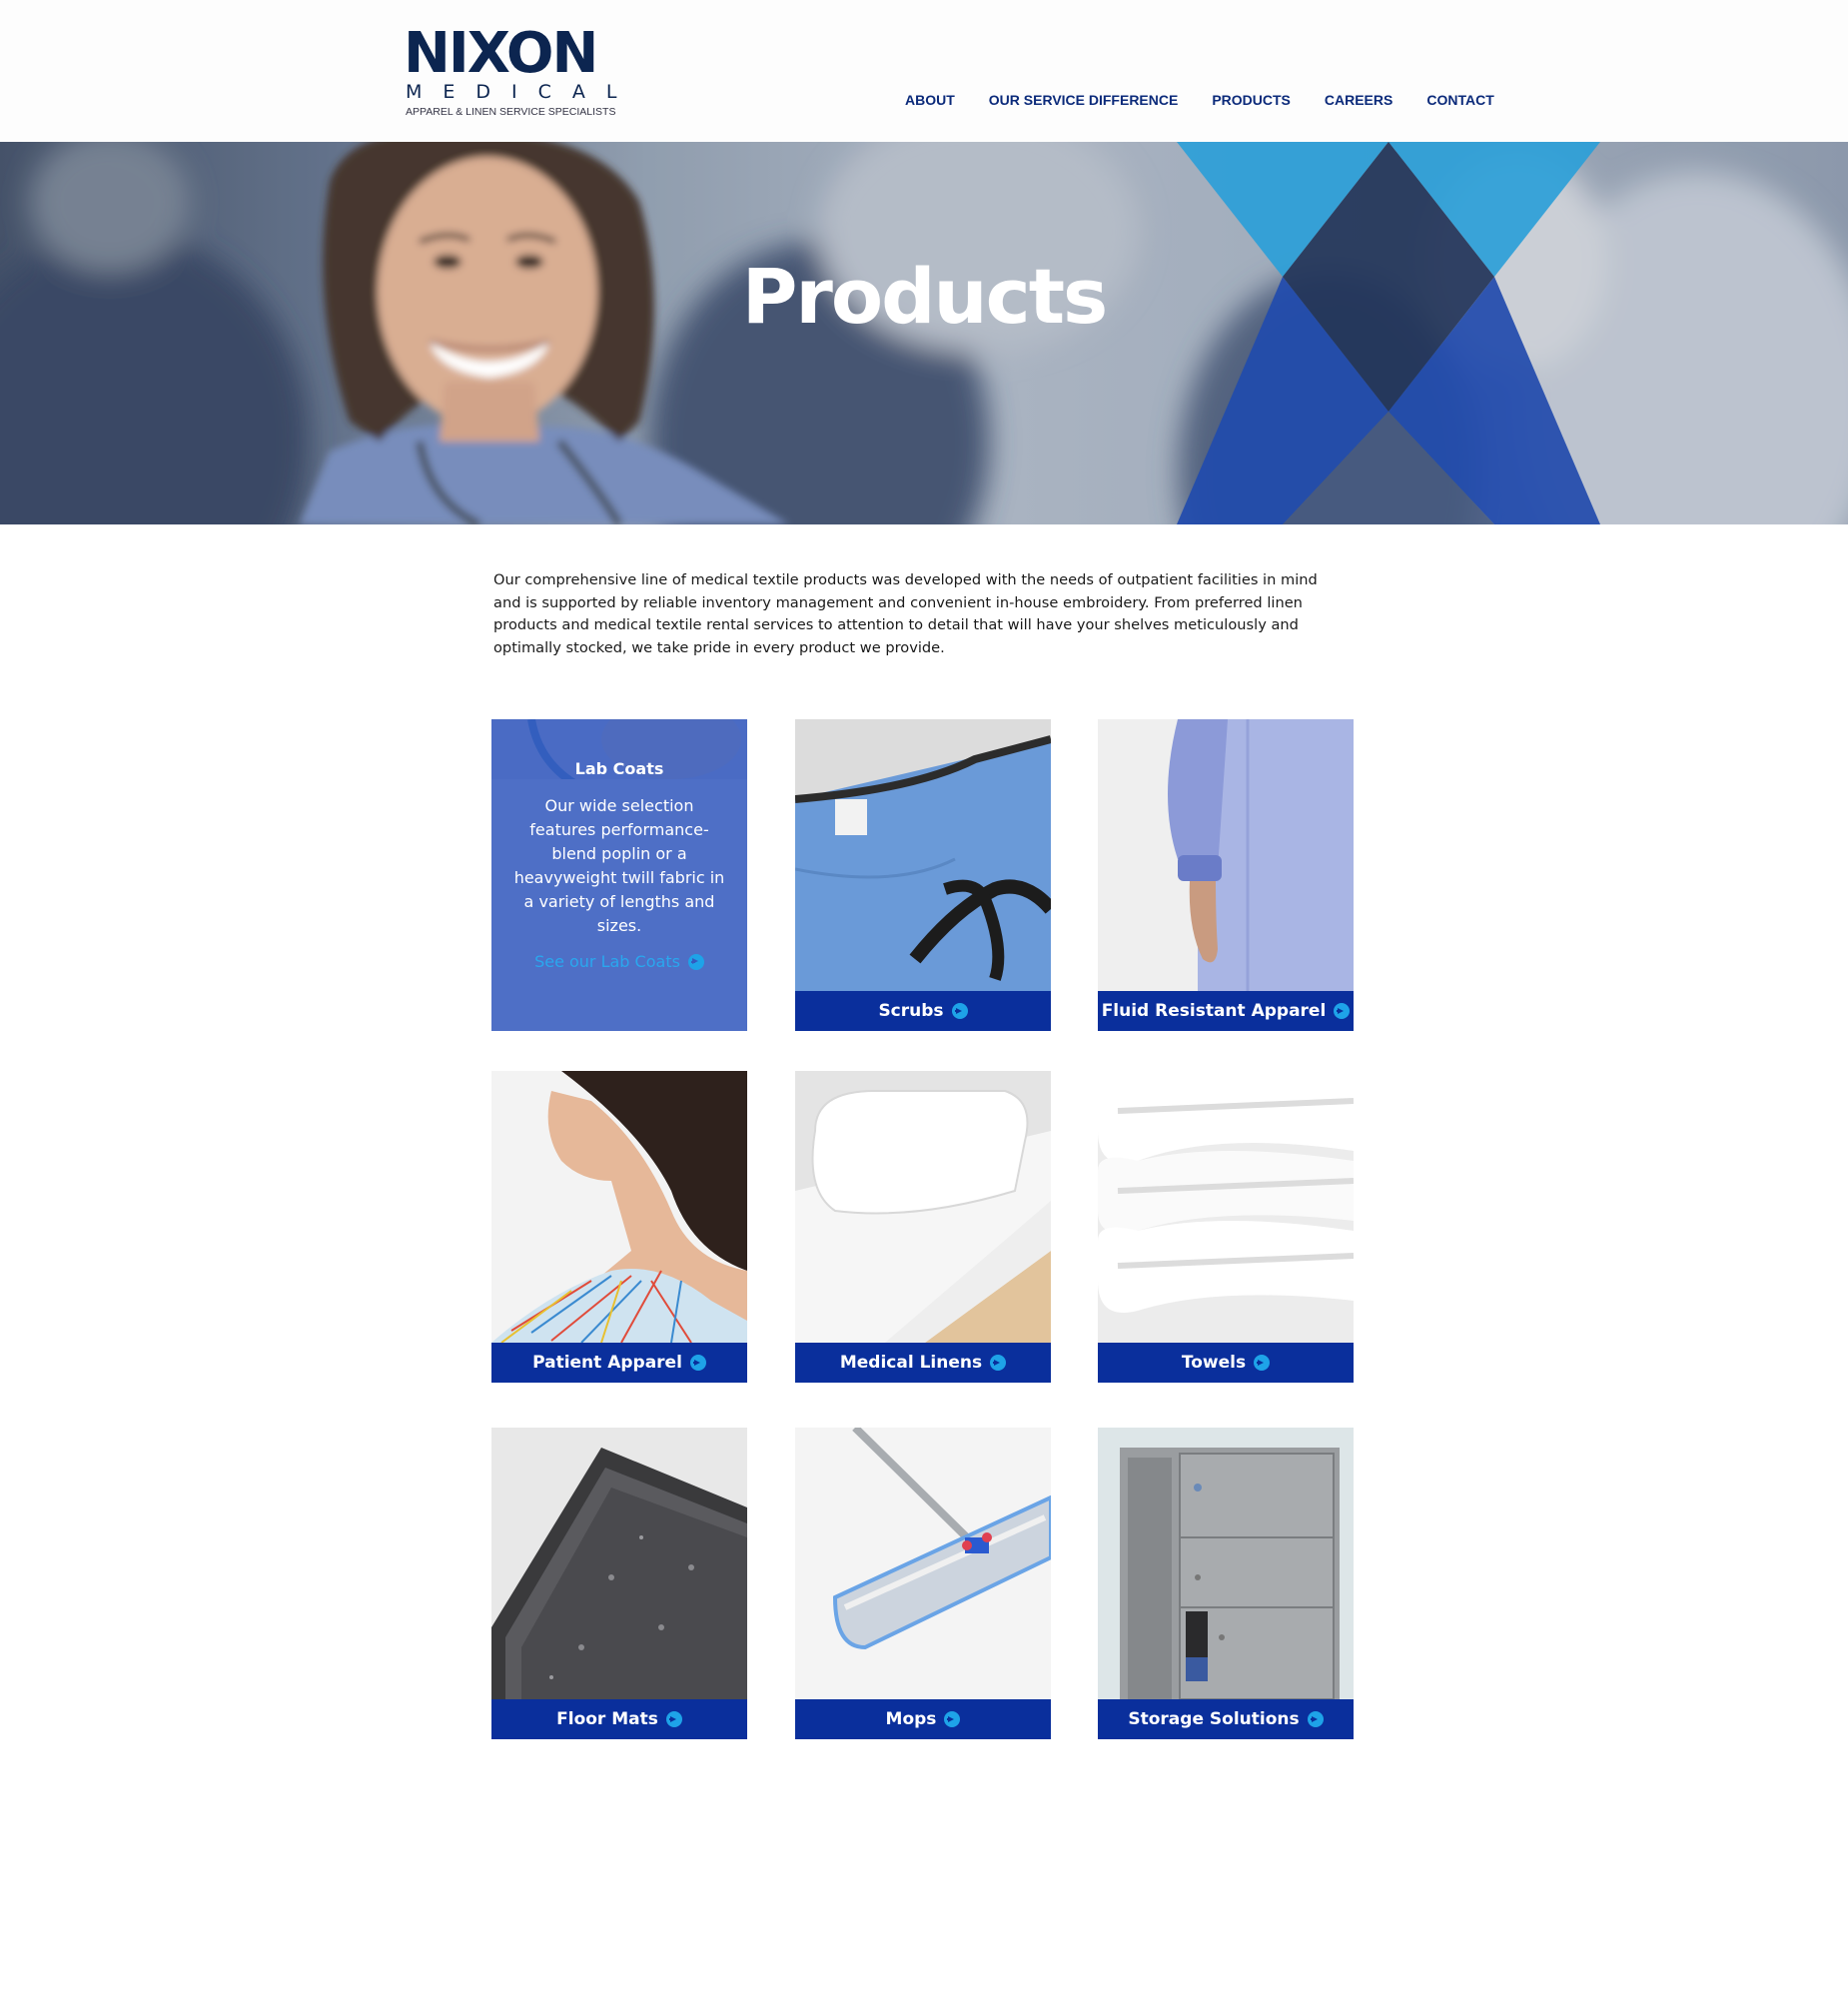  What do you see at coordinates (619, 1207) in the screenshot?
I see `patient-apparel-image` at bounding box center [619, 1207].